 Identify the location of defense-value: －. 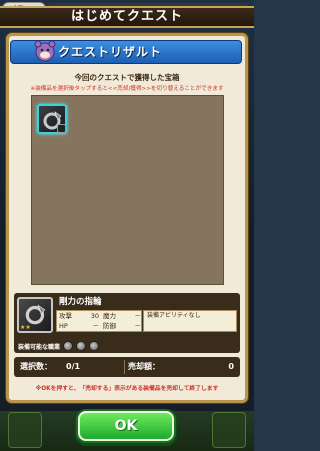
(138, 326).